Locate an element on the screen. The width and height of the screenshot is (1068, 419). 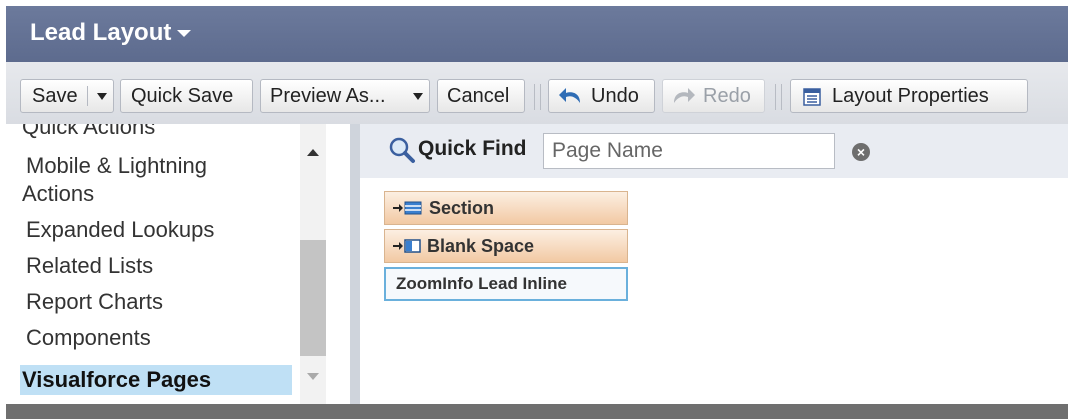
panel-divider is located at coordinates (355, 264).